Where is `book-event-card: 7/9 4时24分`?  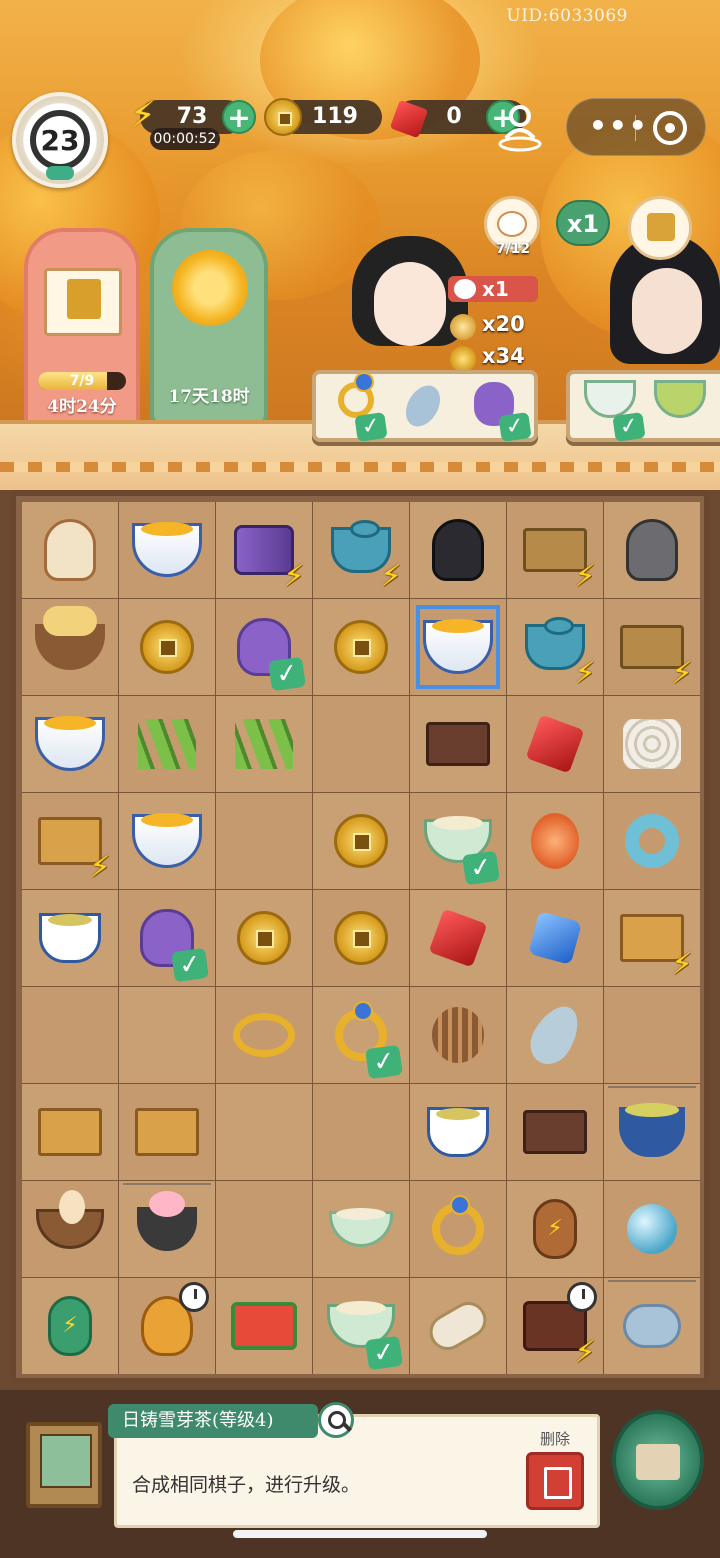 book-event-card: 7/9 4时24分 is located at coordinates (82, 333).